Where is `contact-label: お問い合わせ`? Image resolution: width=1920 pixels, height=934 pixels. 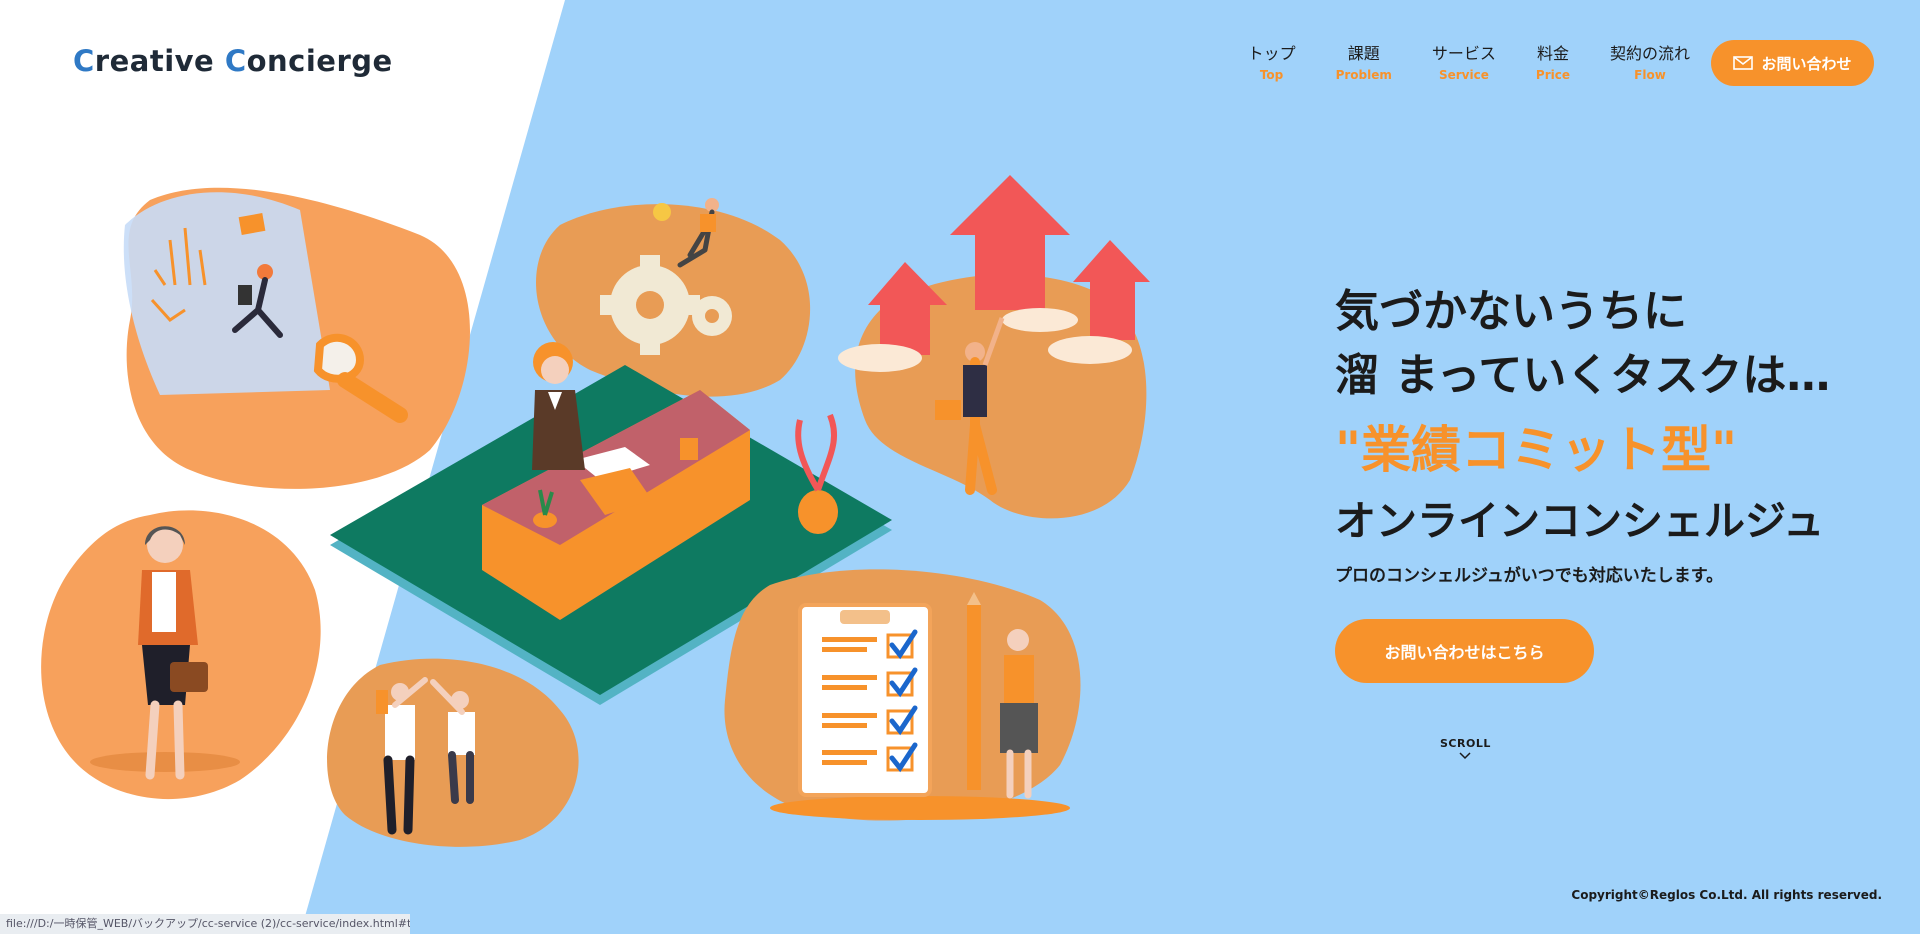
contact-label: お問い合わせ is located at coordinates (1806, 63).